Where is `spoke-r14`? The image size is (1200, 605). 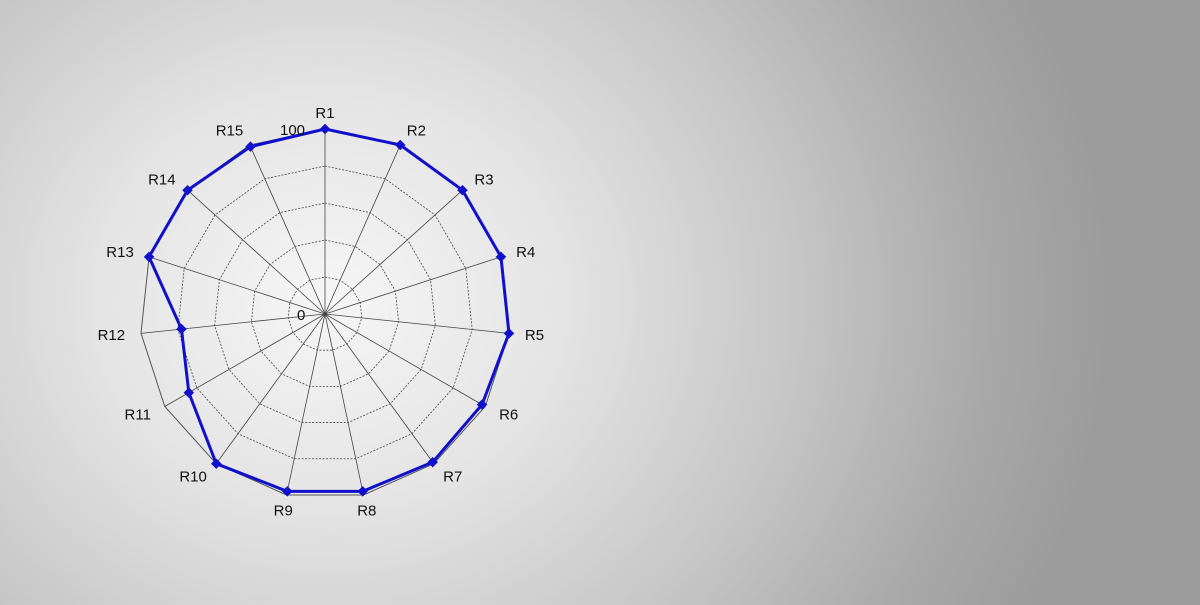
spoke-r14 is located at coordinates (256, 252).